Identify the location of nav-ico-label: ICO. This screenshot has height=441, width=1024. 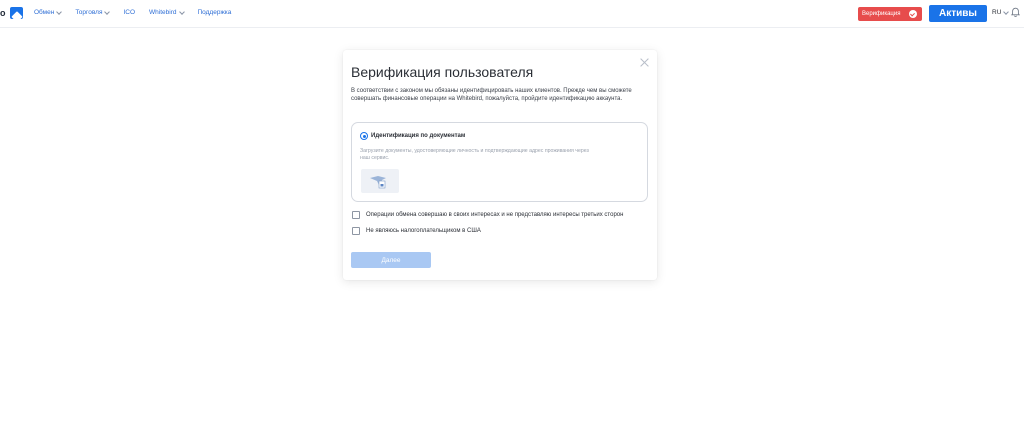
(129, 12).